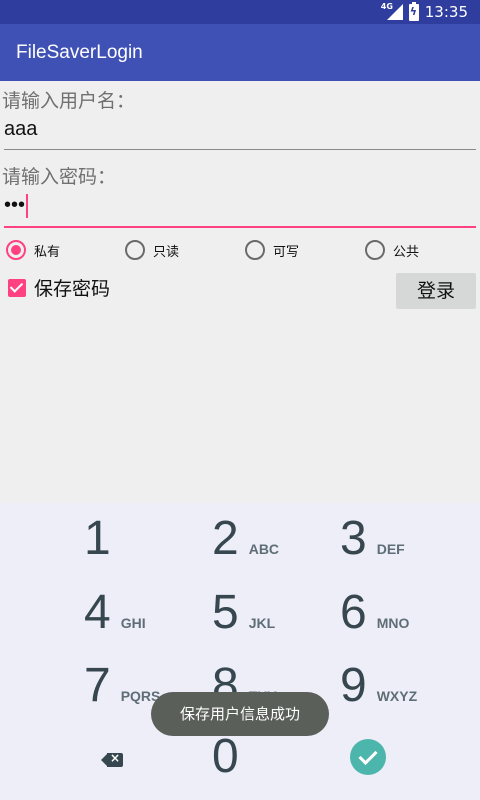 Image resolution: width=480 pixels, height=800 pixels. What do you see at coordinates (112, 759) in the screenshot?
I see `backspace-icon: ×` at bounding box center [112, 759].